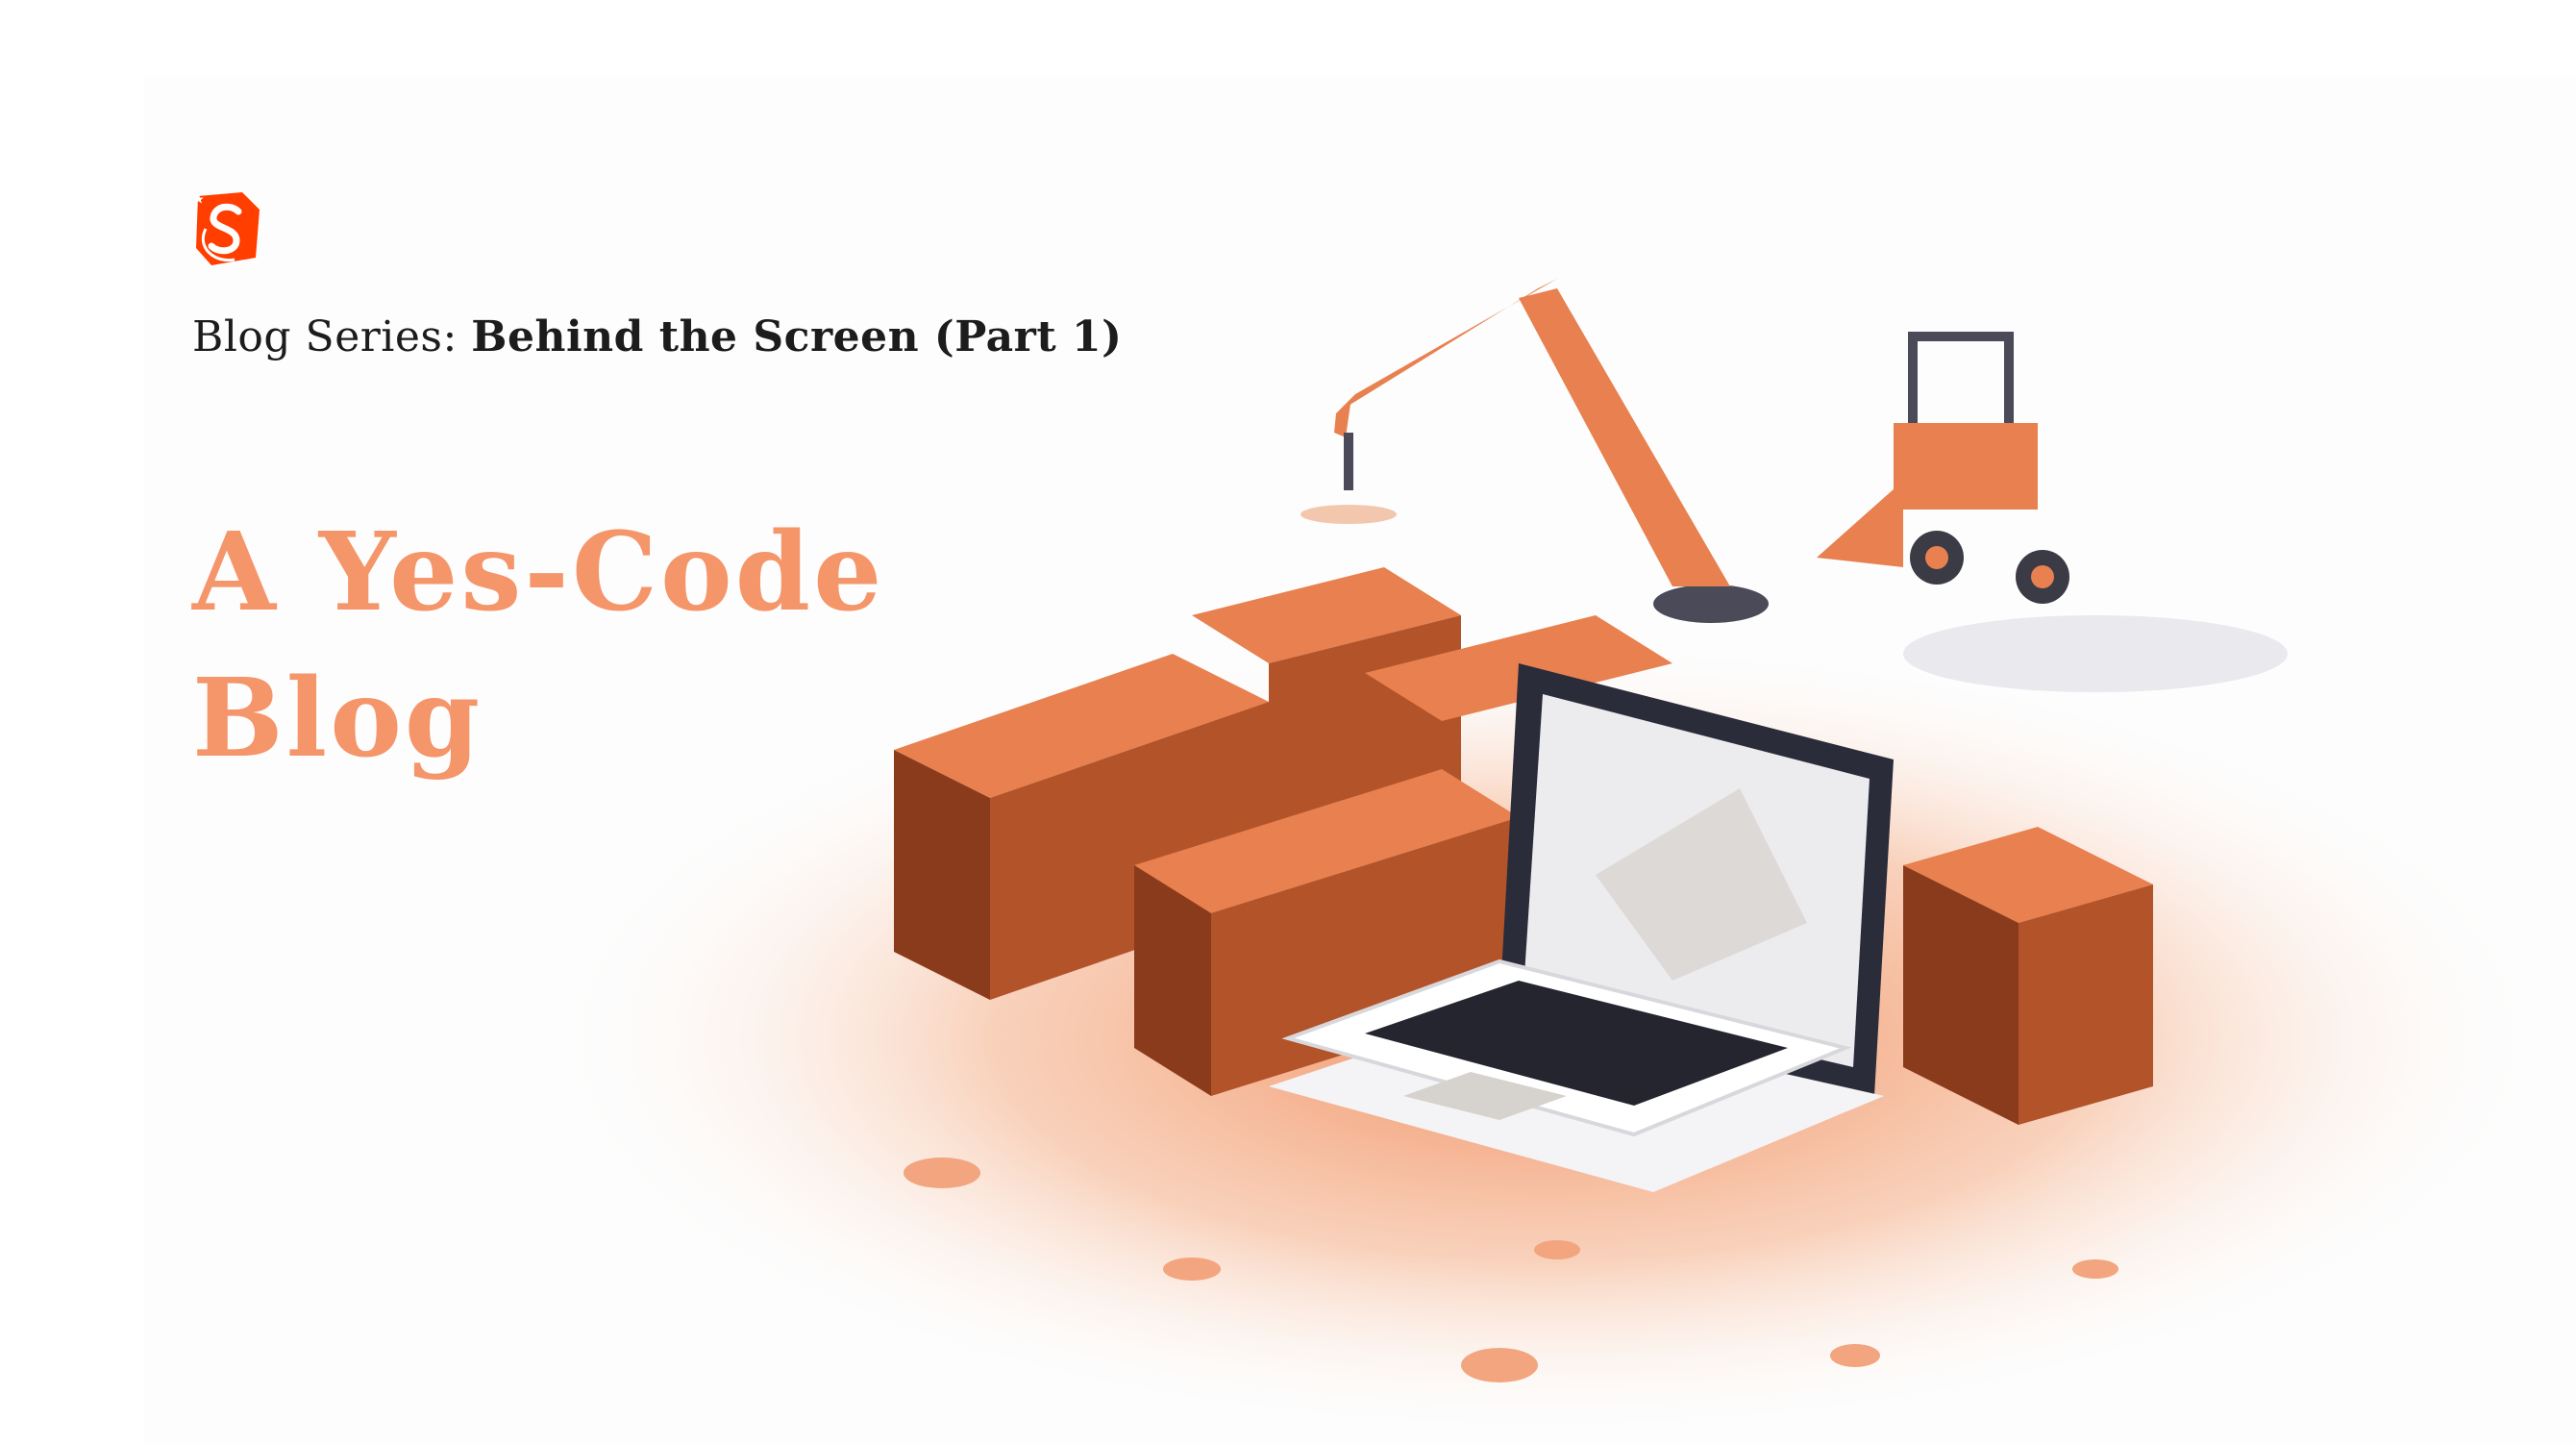 The image size is (2576, 1444). What do you see at coordinates (1943, 468) in the screenshot?
I see `forklift-icon` at bounding box center [1943, 468].